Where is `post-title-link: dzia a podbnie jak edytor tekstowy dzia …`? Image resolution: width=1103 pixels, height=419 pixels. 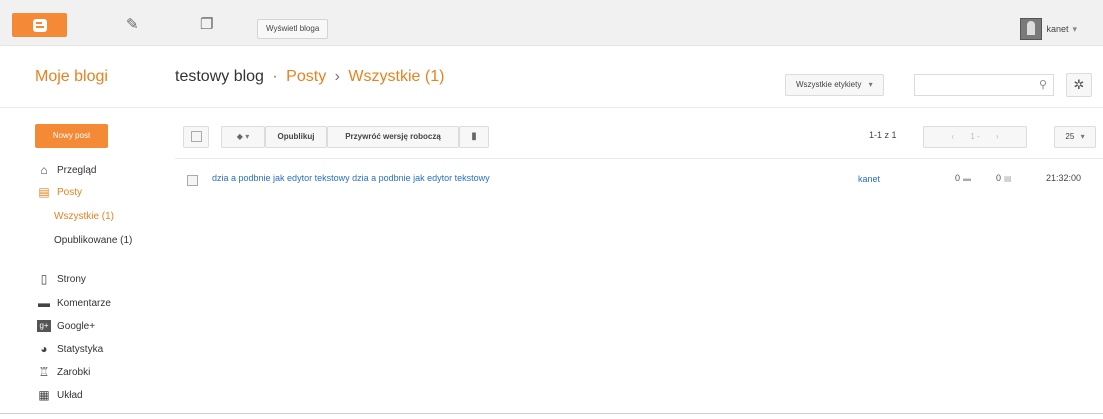 post-title-link: dzia a podbnie jak edytor tekstowy dzia … is located at coordinates (351, 178).